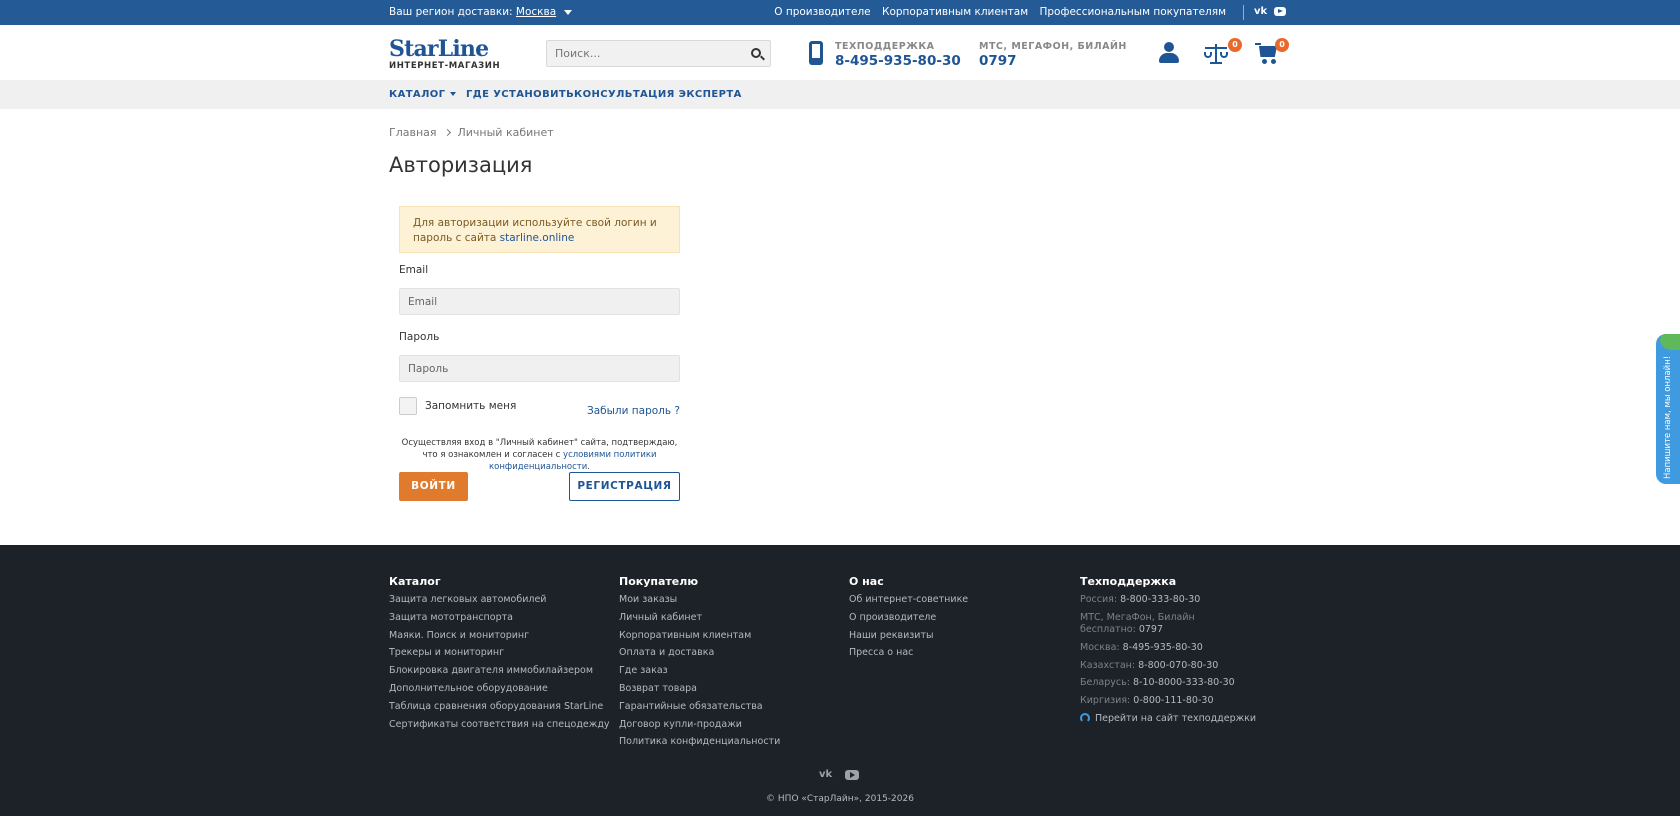 This screenshot has width=1680, height=816. Describe the element at coordinates (699, 671) in the screenshot. I see `footer-link: Где заказ` at that location.